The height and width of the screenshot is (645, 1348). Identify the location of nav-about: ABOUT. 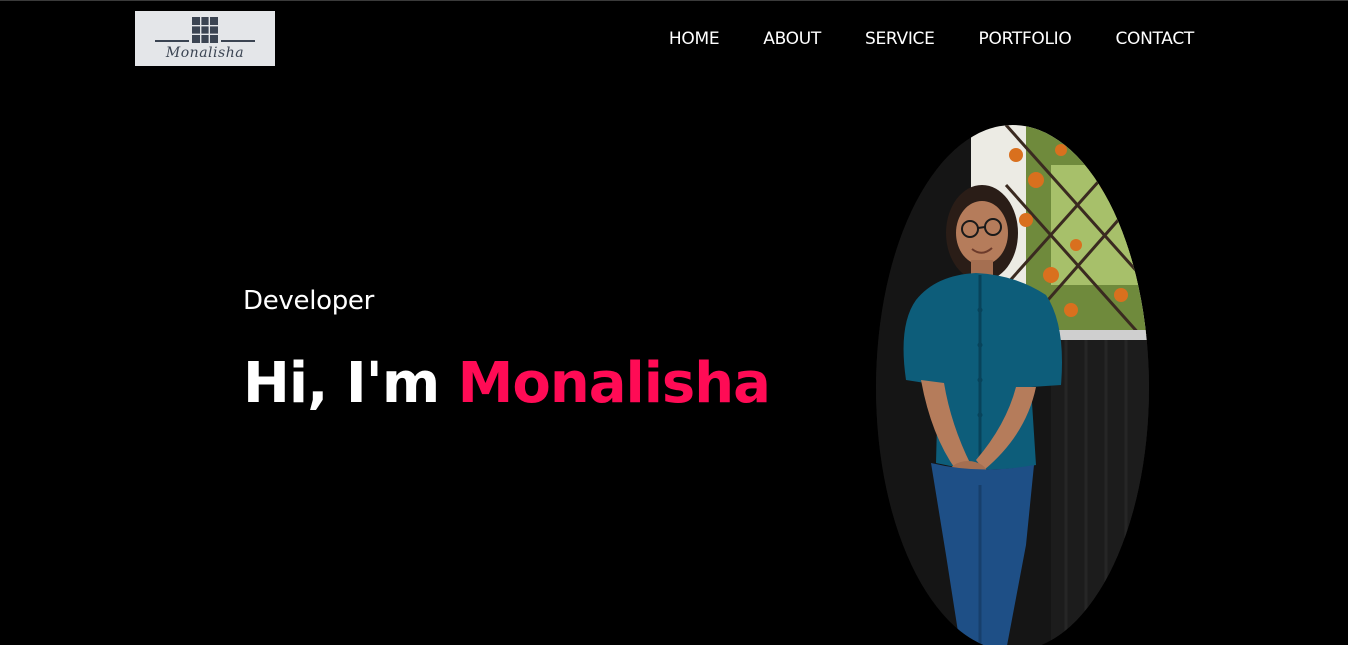
(792, 39).